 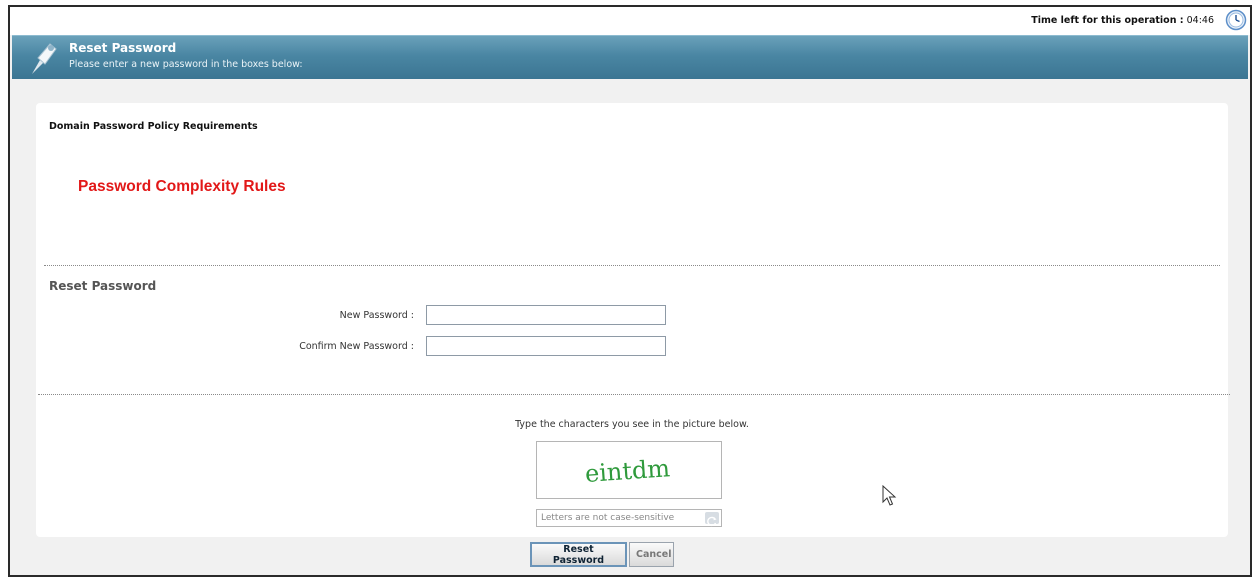 I want to click on captcha-field, so click(x=629, y=518).